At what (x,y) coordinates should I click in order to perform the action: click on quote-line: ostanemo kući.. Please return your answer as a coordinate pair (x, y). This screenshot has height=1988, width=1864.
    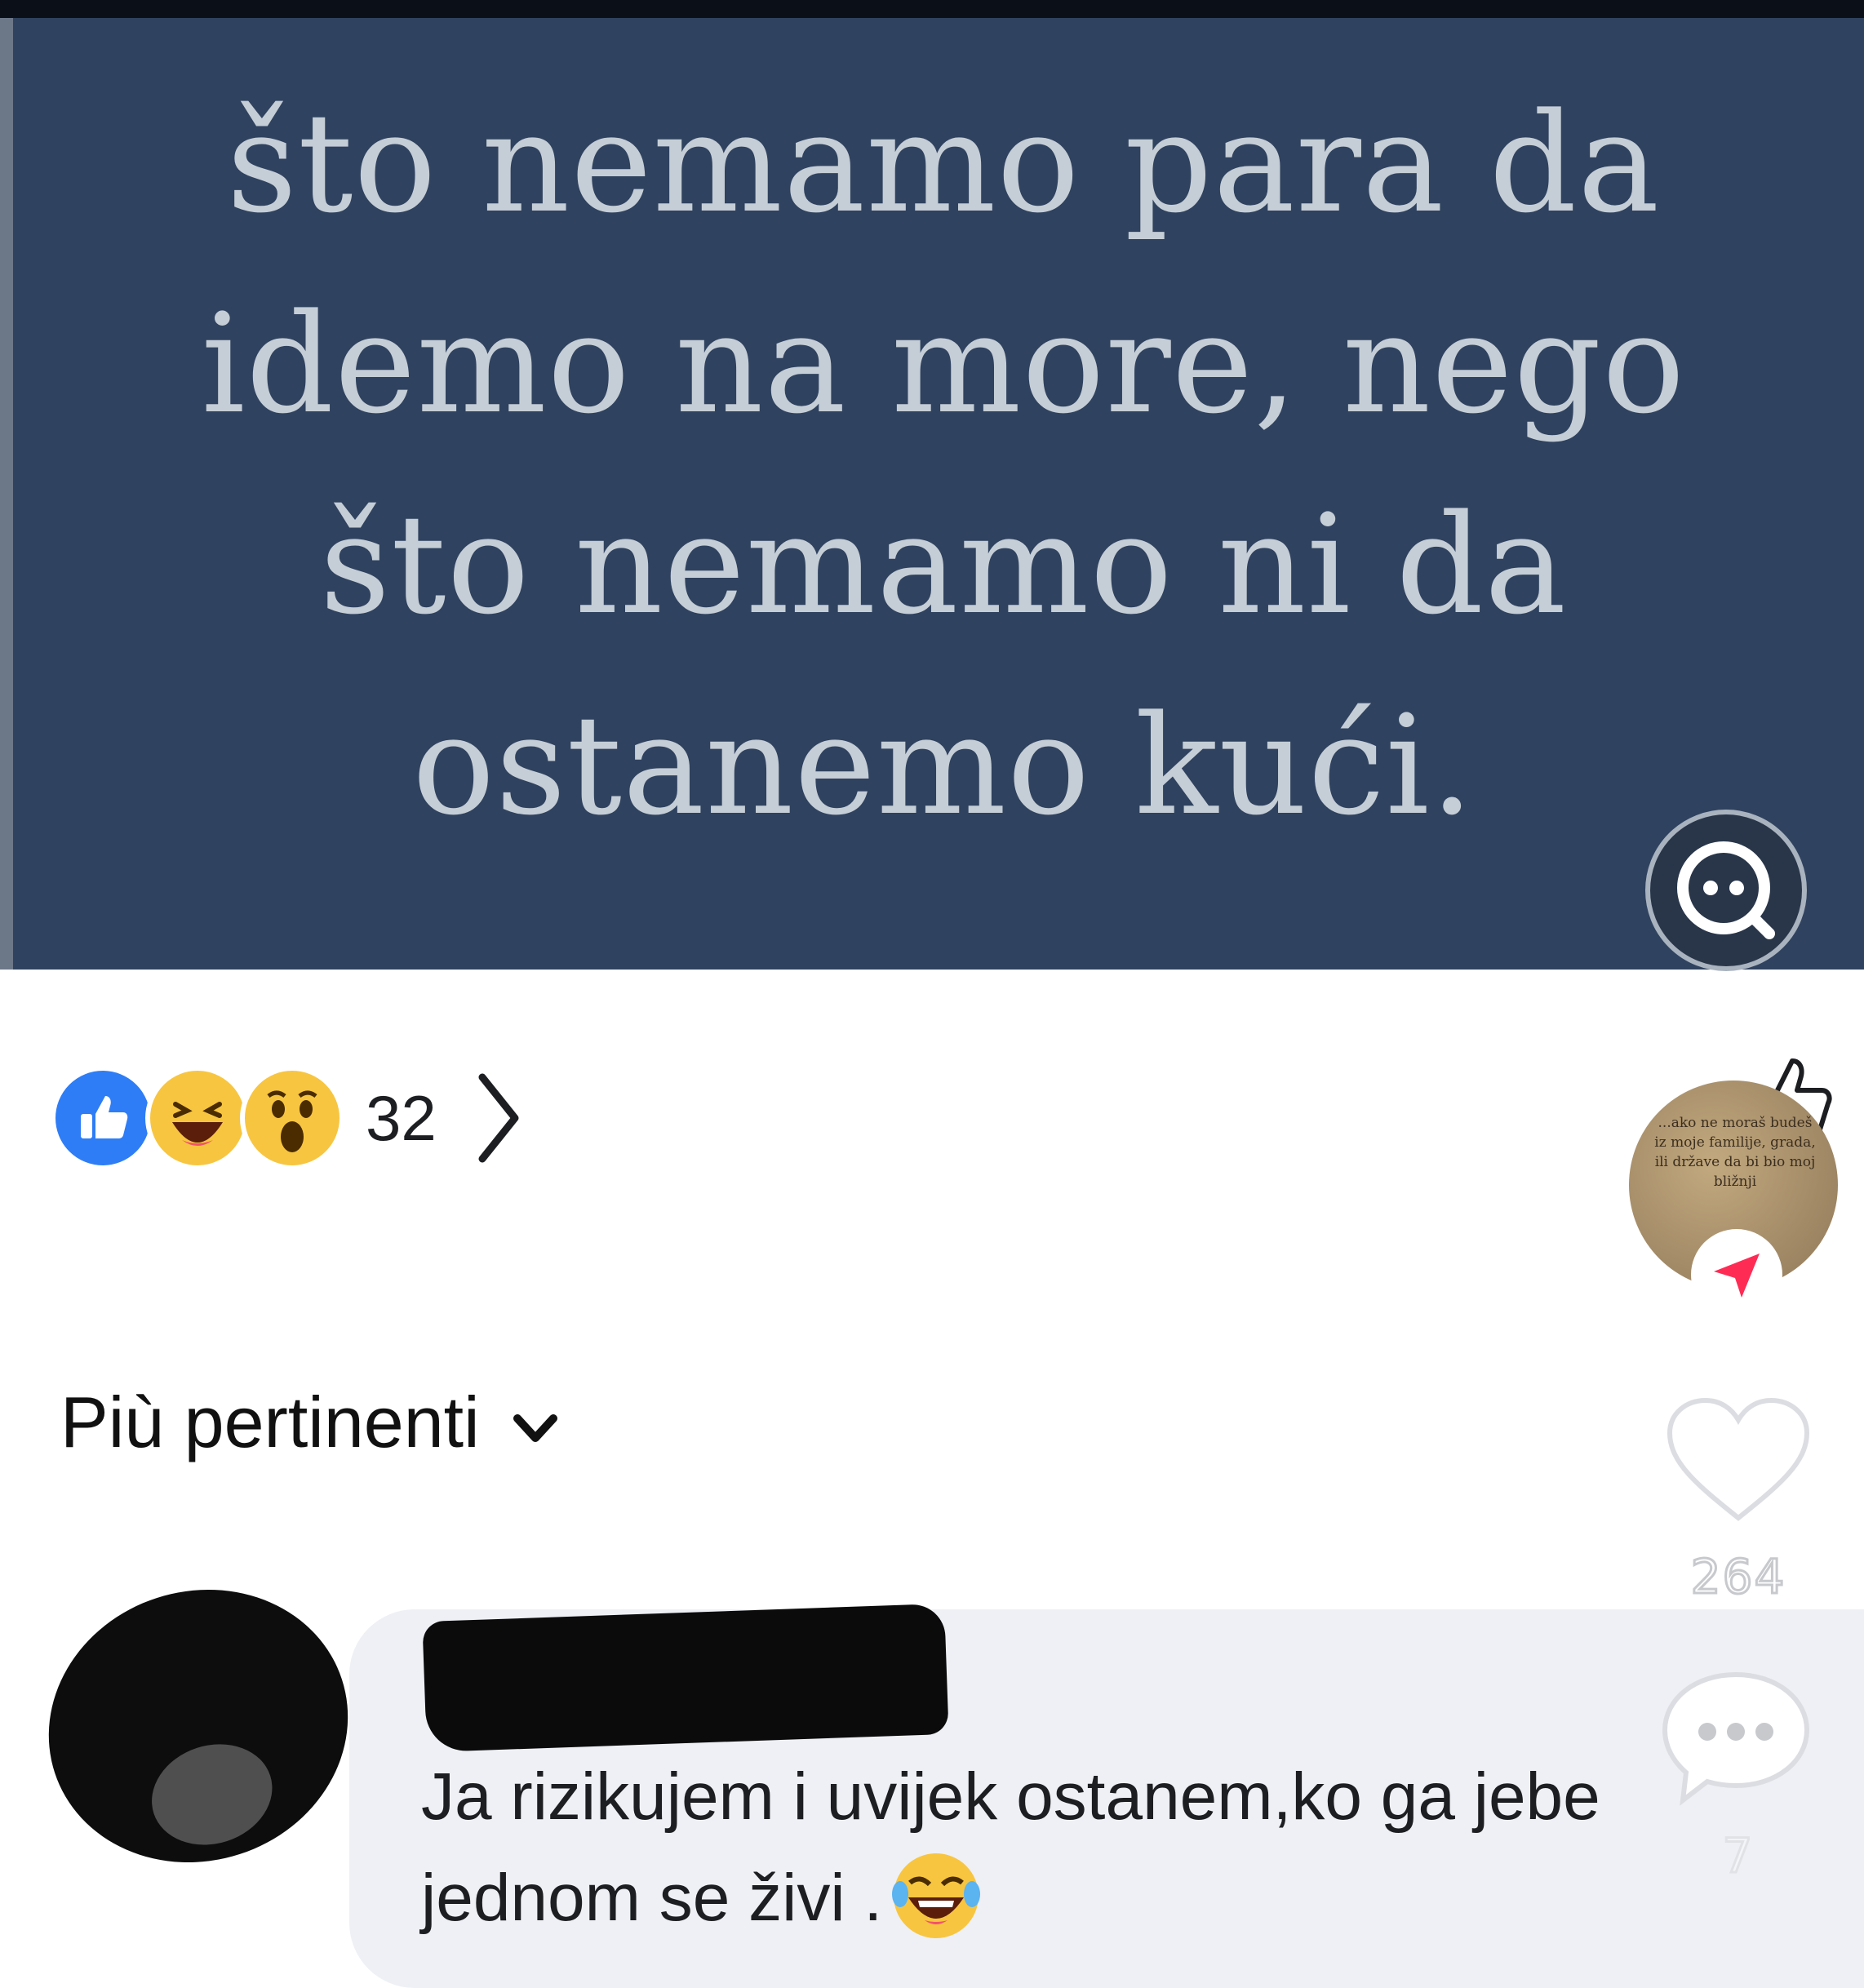
    Looking at the image, I should click on (943, 765).